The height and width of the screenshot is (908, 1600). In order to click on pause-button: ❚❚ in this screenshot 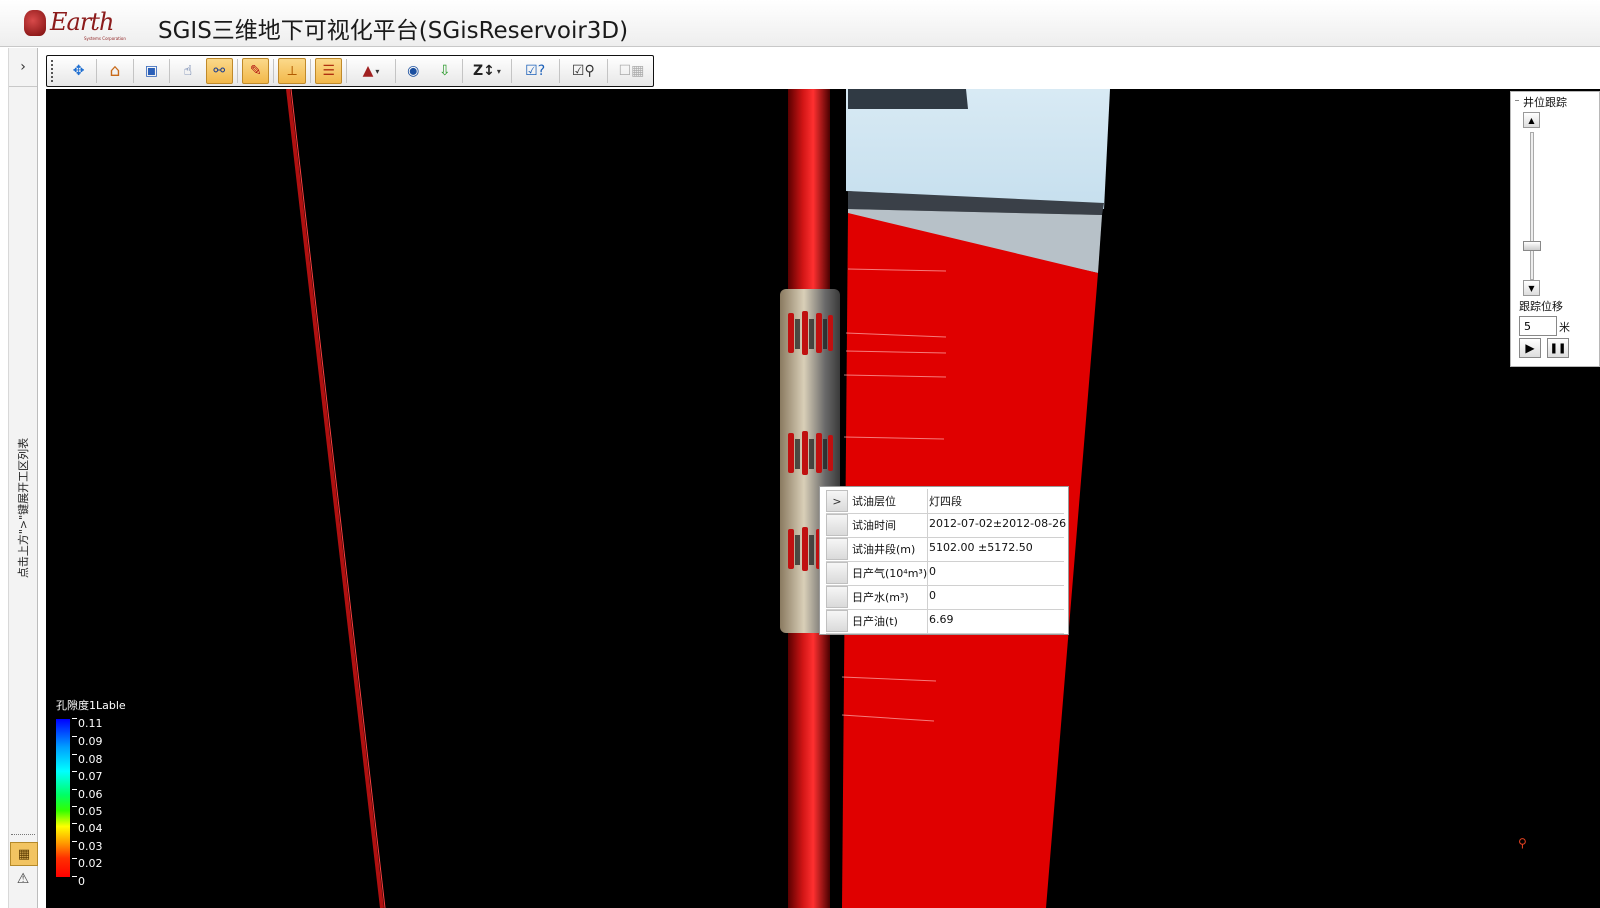, I will do `click(1558, 348)`.